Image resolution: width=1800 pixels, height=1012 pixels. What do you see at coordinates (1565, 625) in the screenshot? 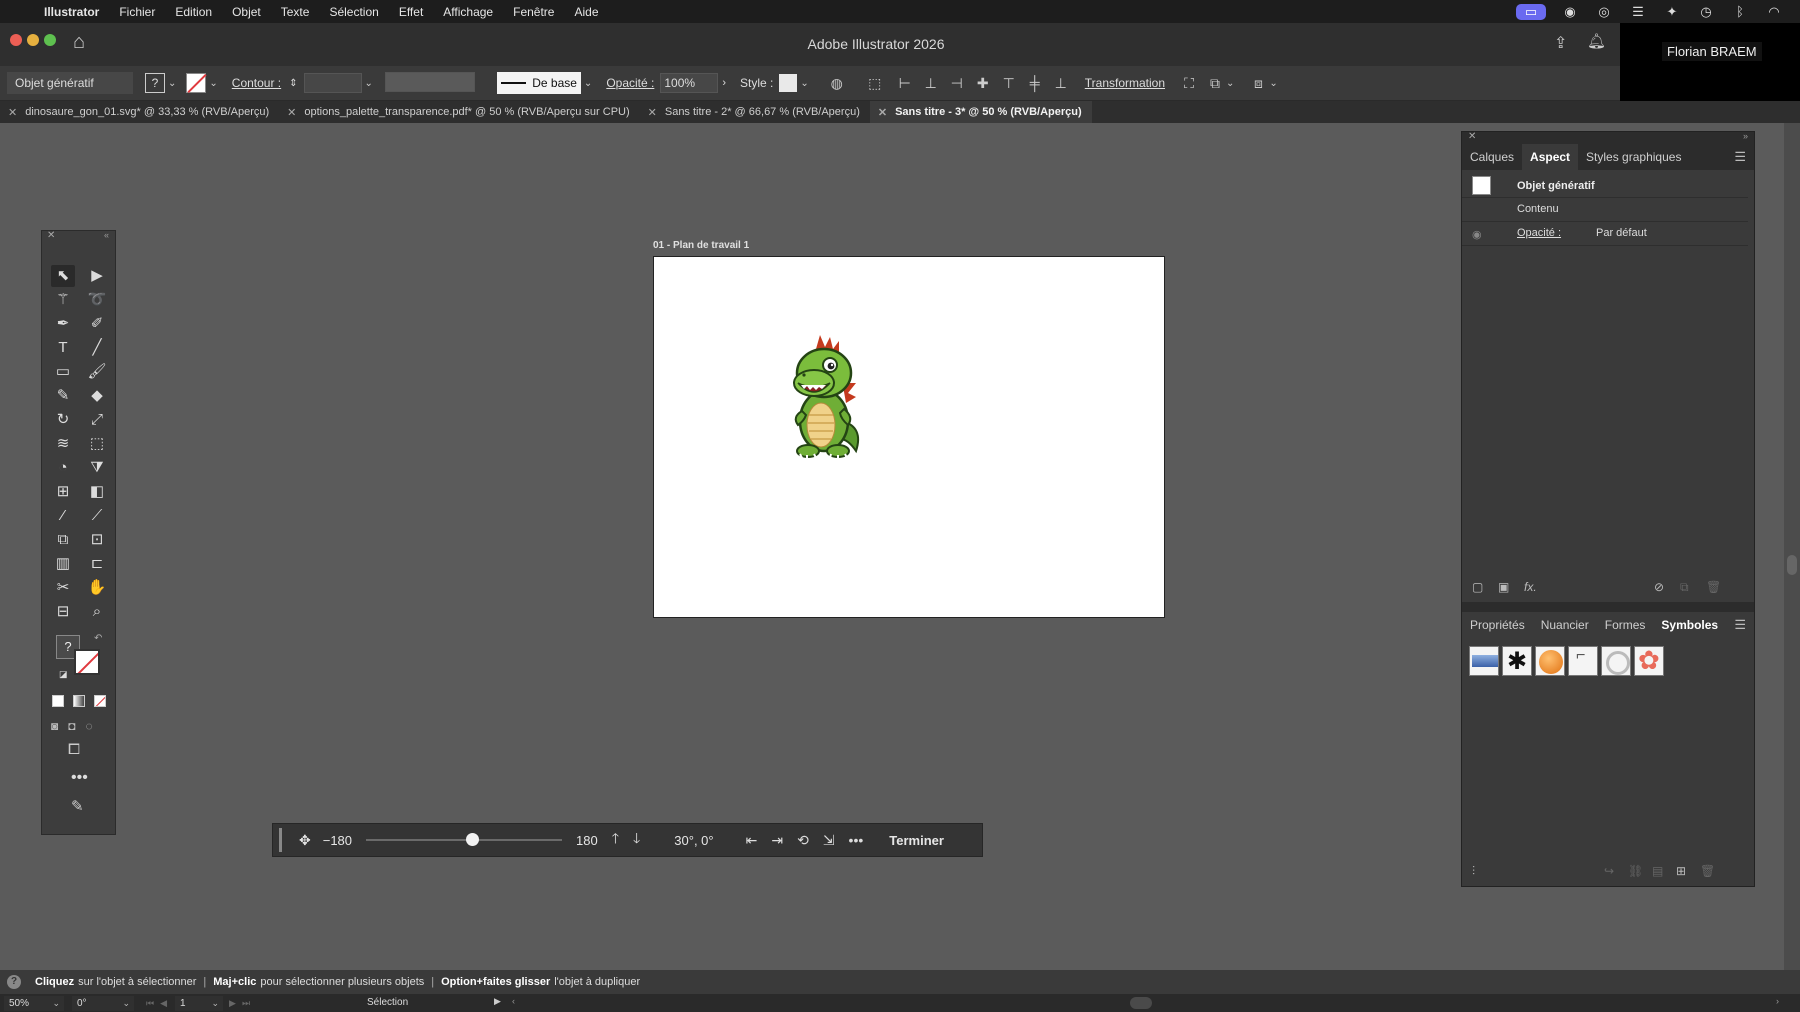
I see `tab-nuancier: Nuancier` at bounding box center [1565, 625].